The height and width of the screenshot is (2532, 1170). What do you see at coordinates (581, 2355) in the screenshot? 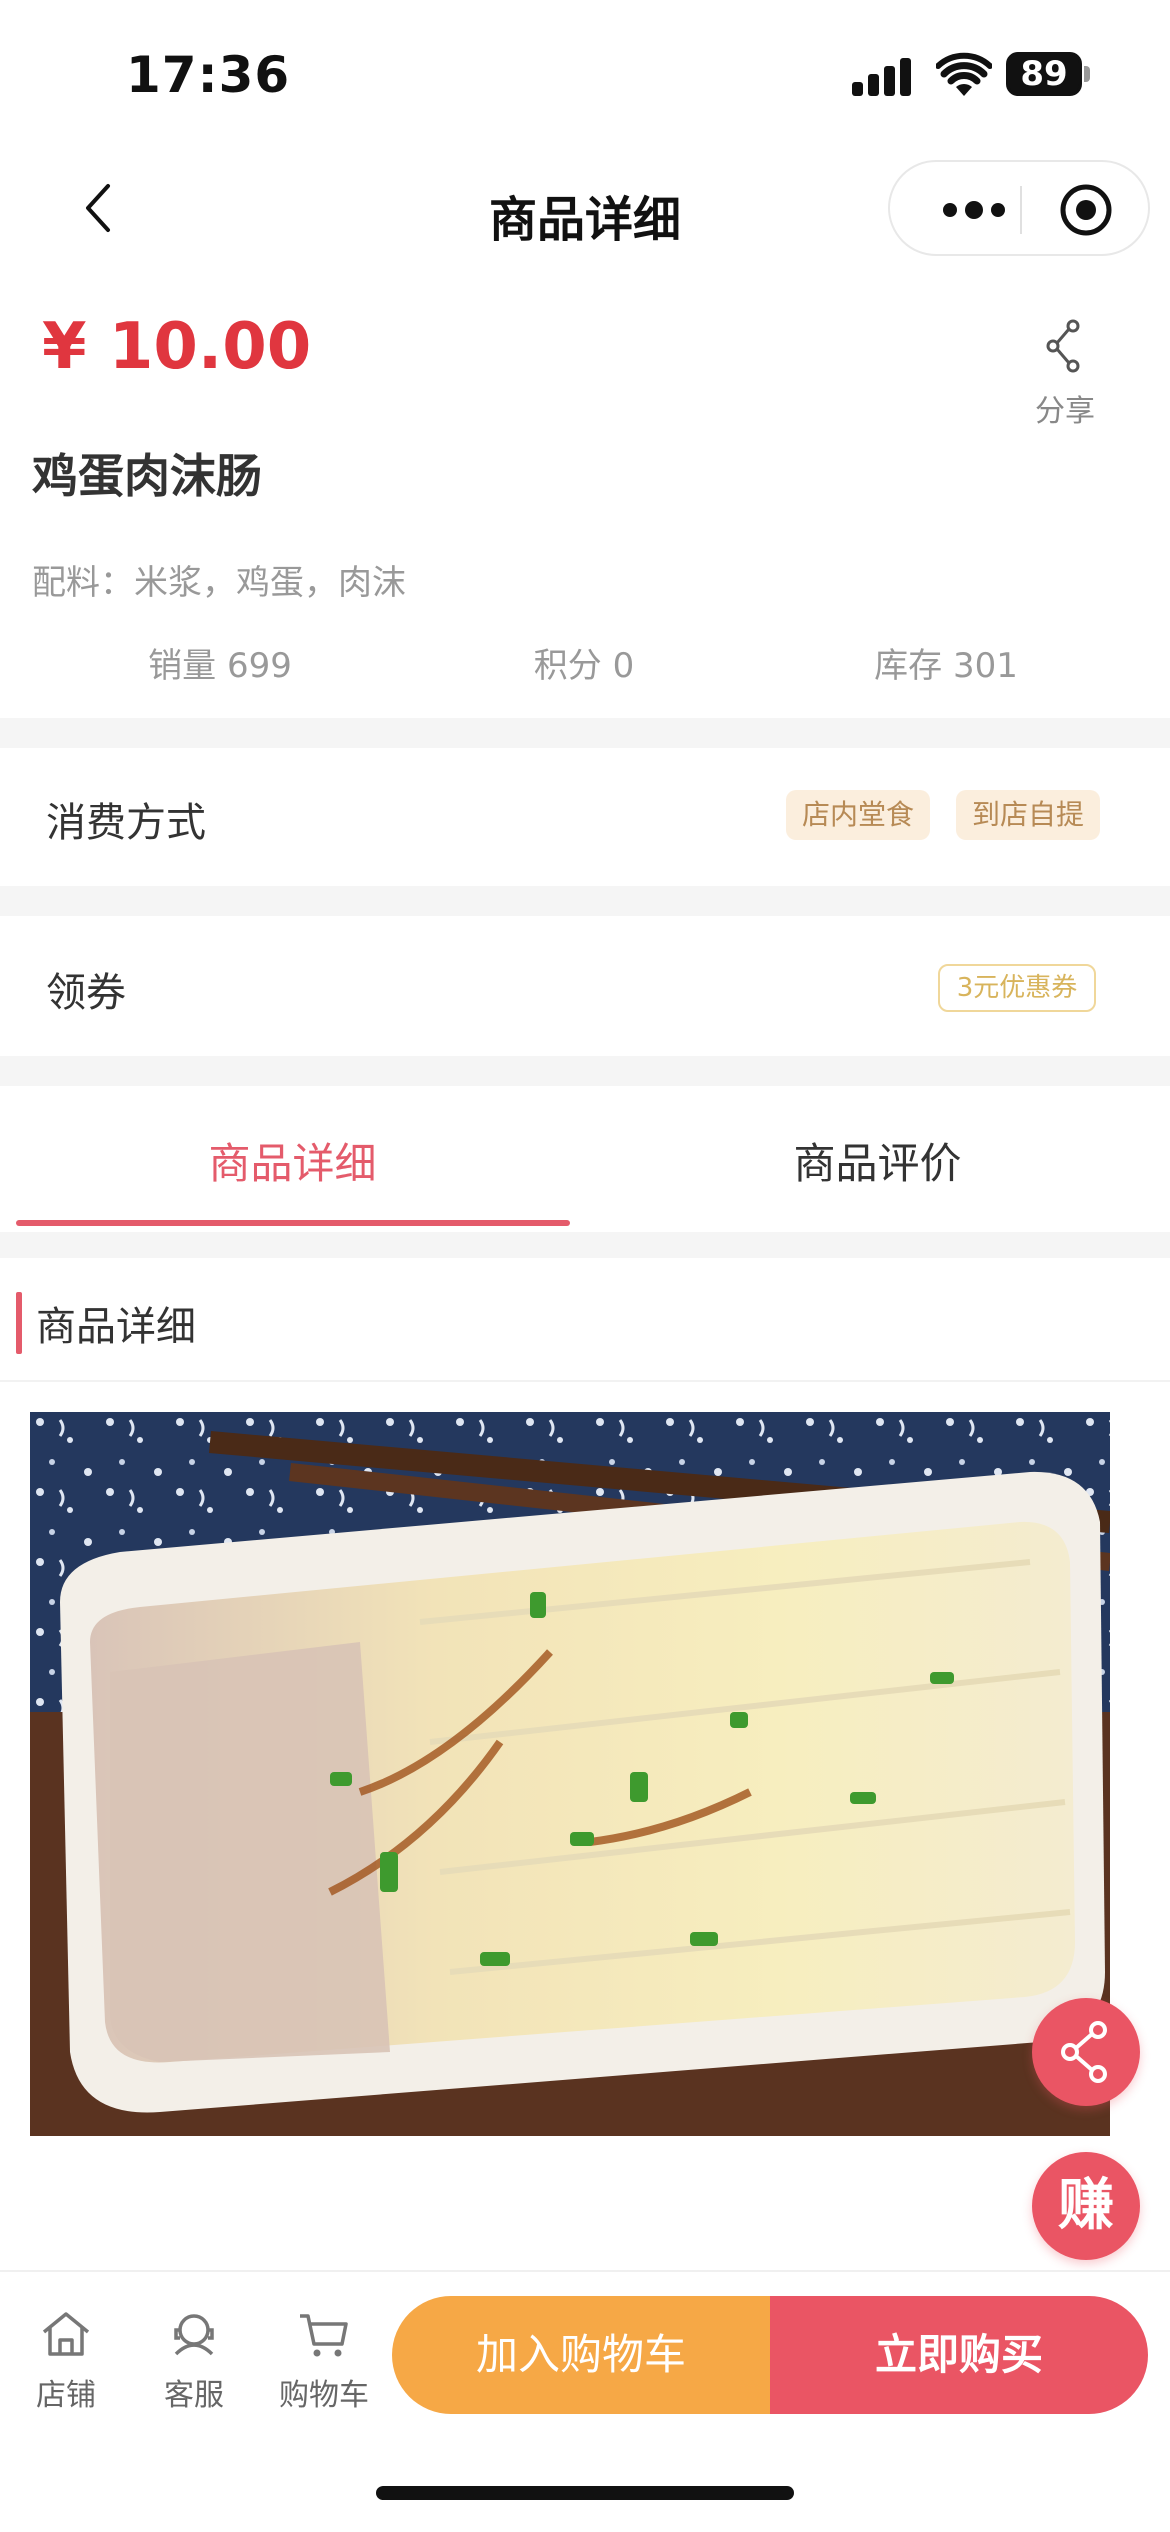
I see `add-to-cart-button: 加入购物车` at bounding box center [581, 2355].